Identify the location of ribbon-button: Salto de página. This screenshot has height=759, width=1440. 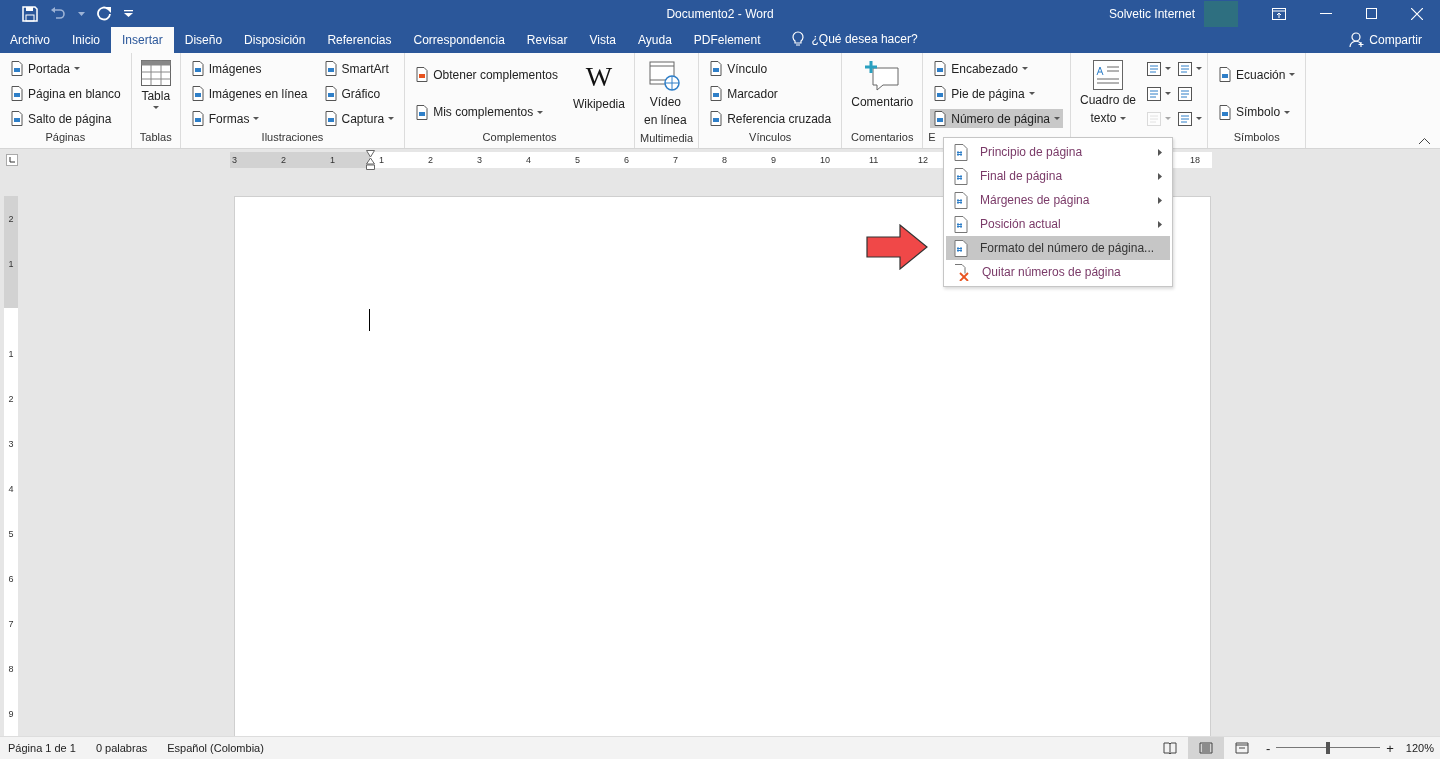
(65, 118).